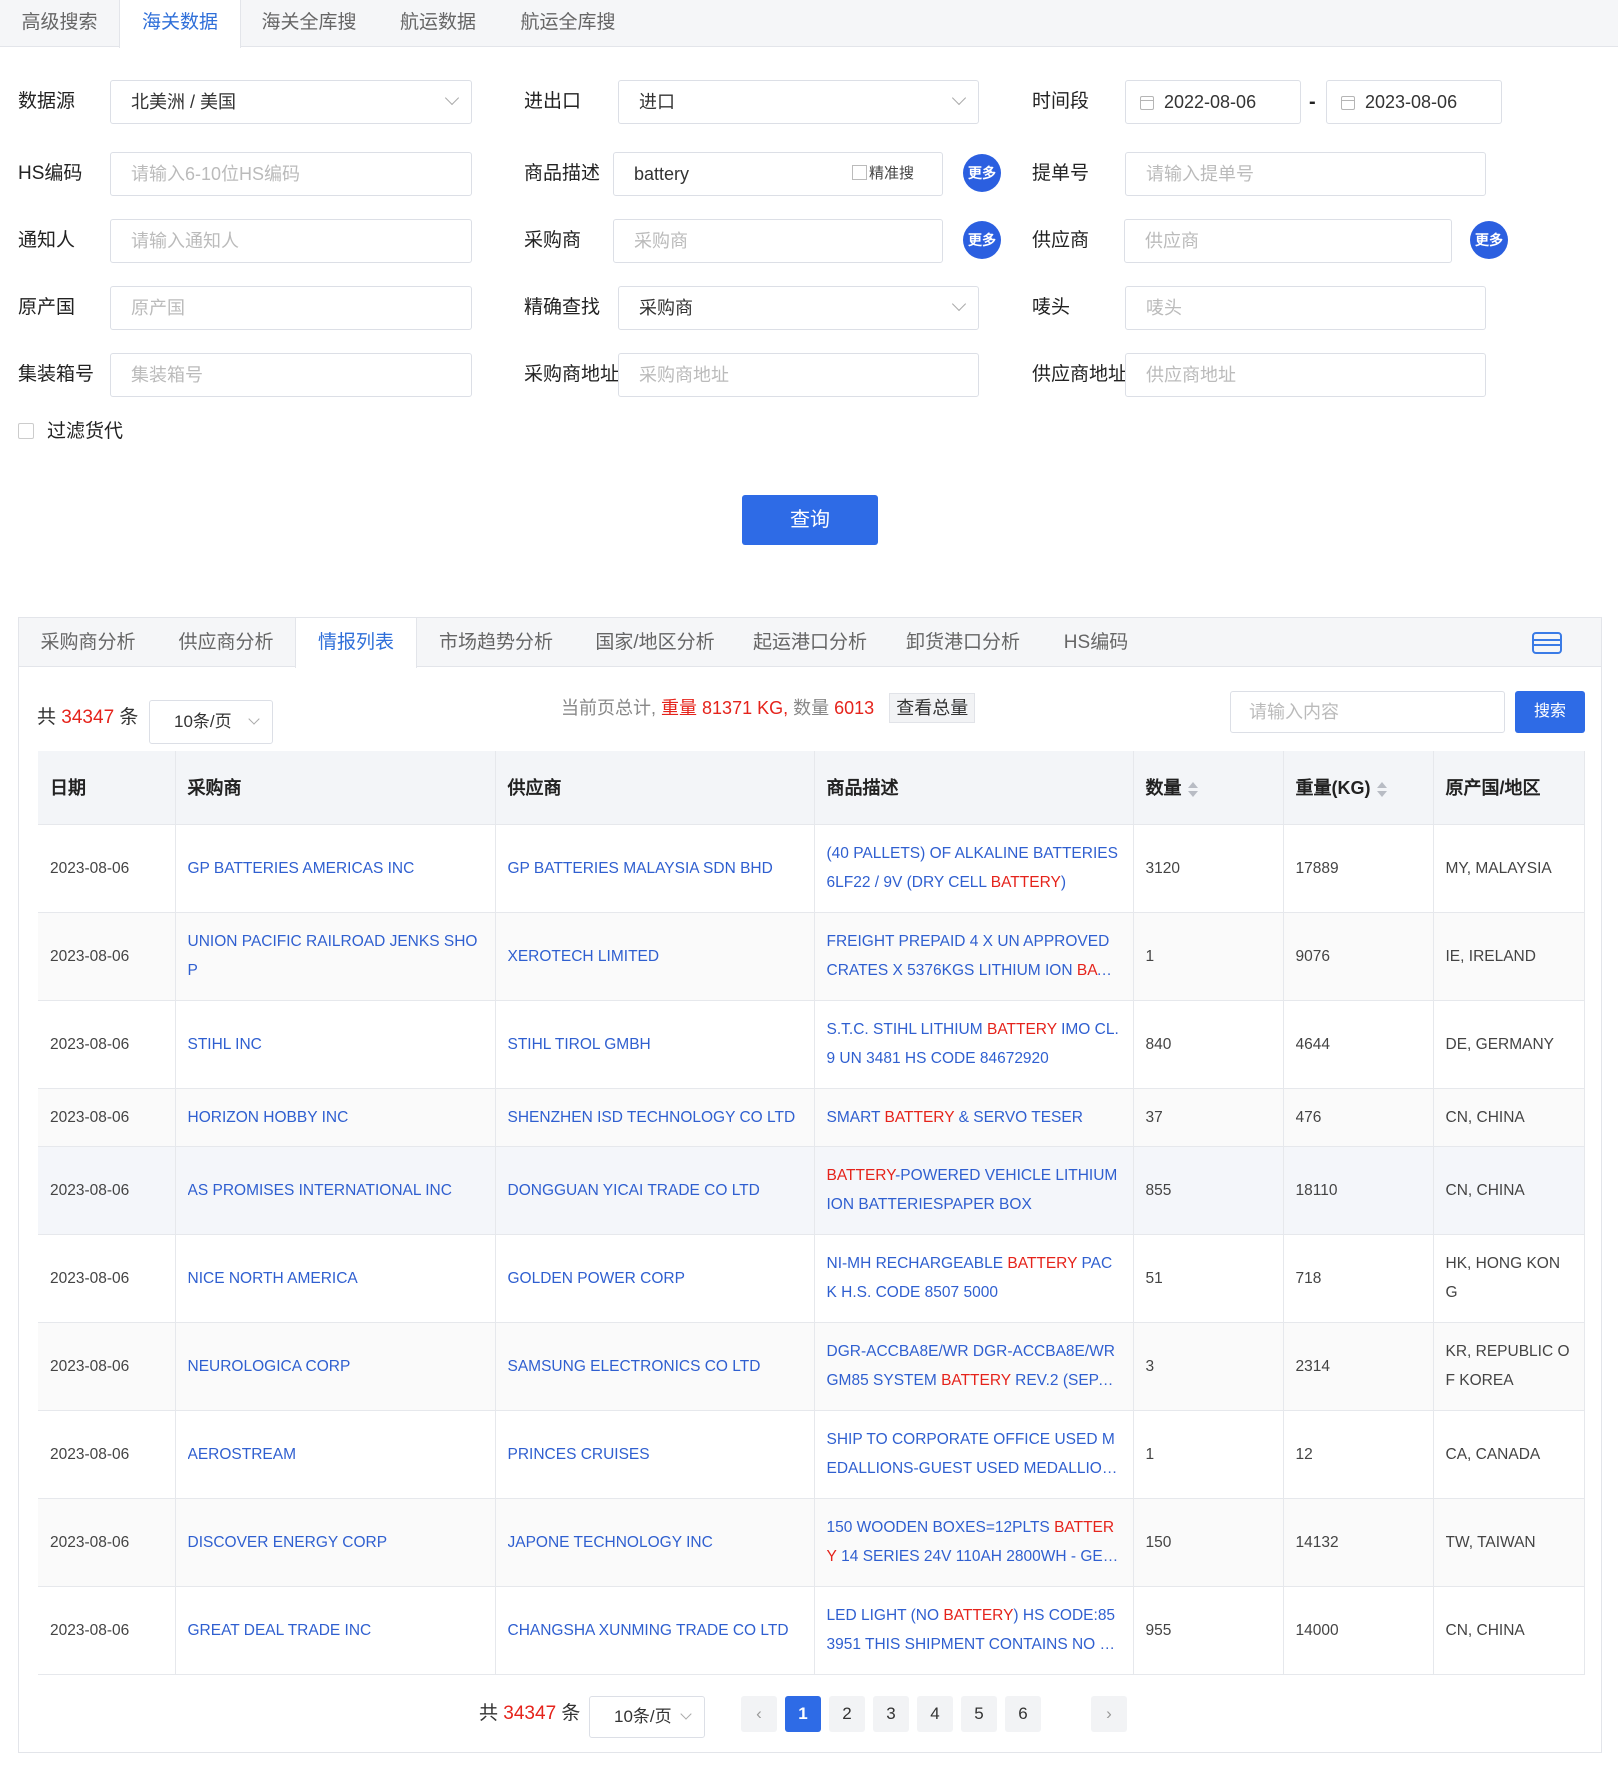  What do you see at coordinates (1208, 788) in the screenshot?
I see `col-qty: 数量` at bounding box center [1208, 788].